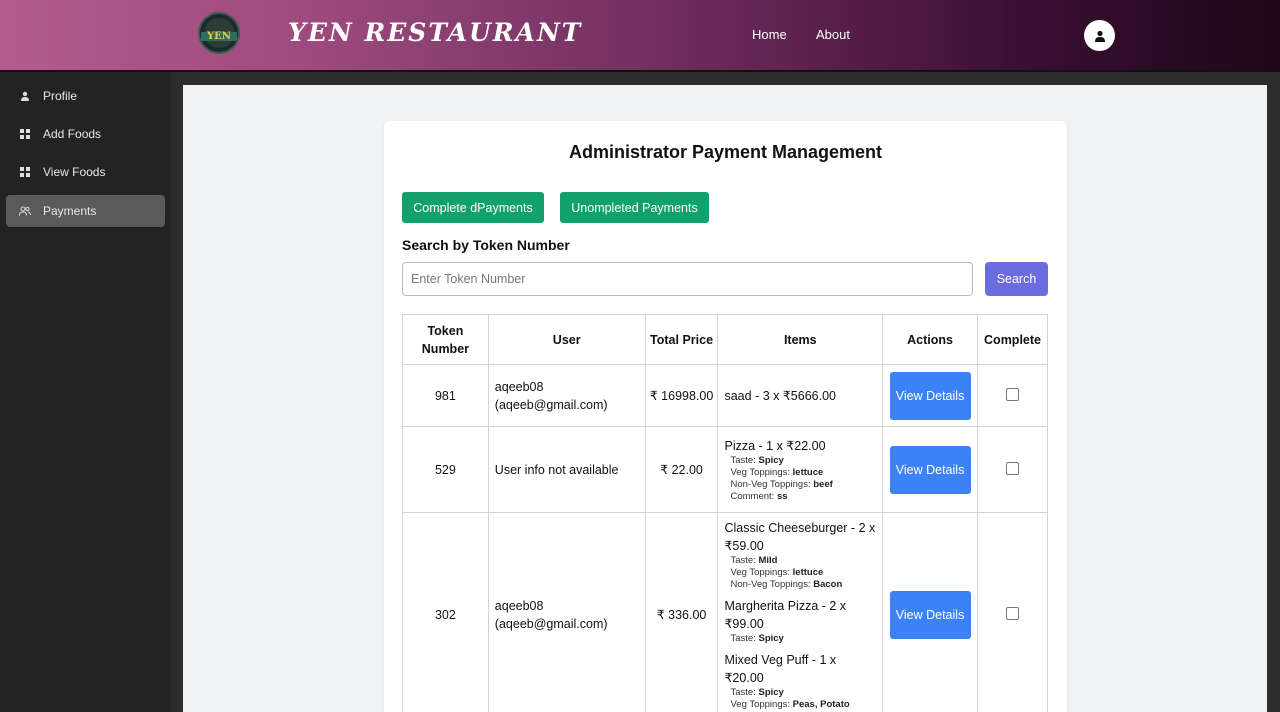  What do you see at coordinates (445, 612) in the screenshot?
I see `token-number: 302` at bounding box center [445, 612].